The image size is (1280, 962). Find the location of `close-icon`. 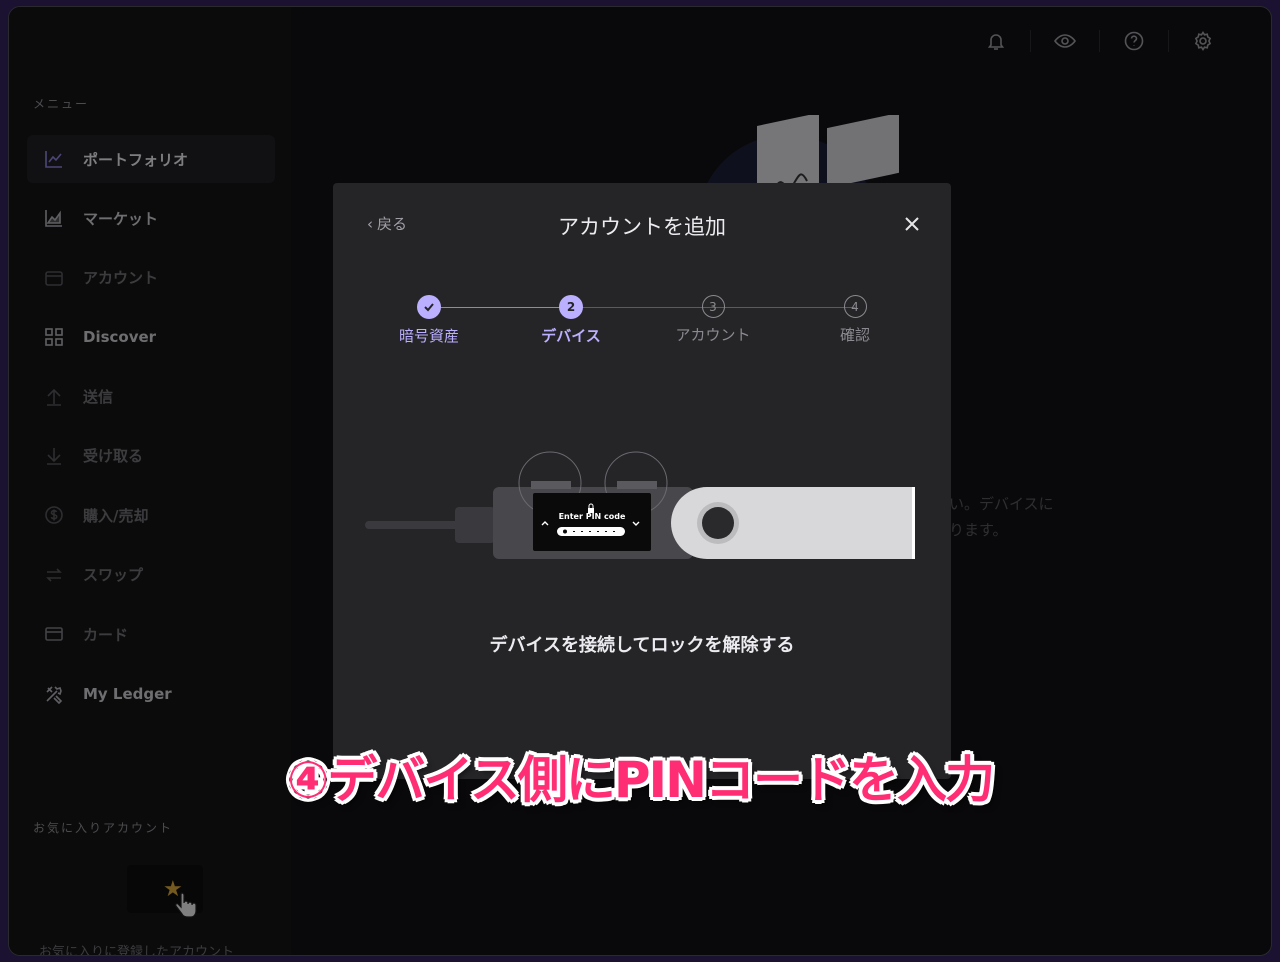

close-icon is located at coordinates (912, 224).